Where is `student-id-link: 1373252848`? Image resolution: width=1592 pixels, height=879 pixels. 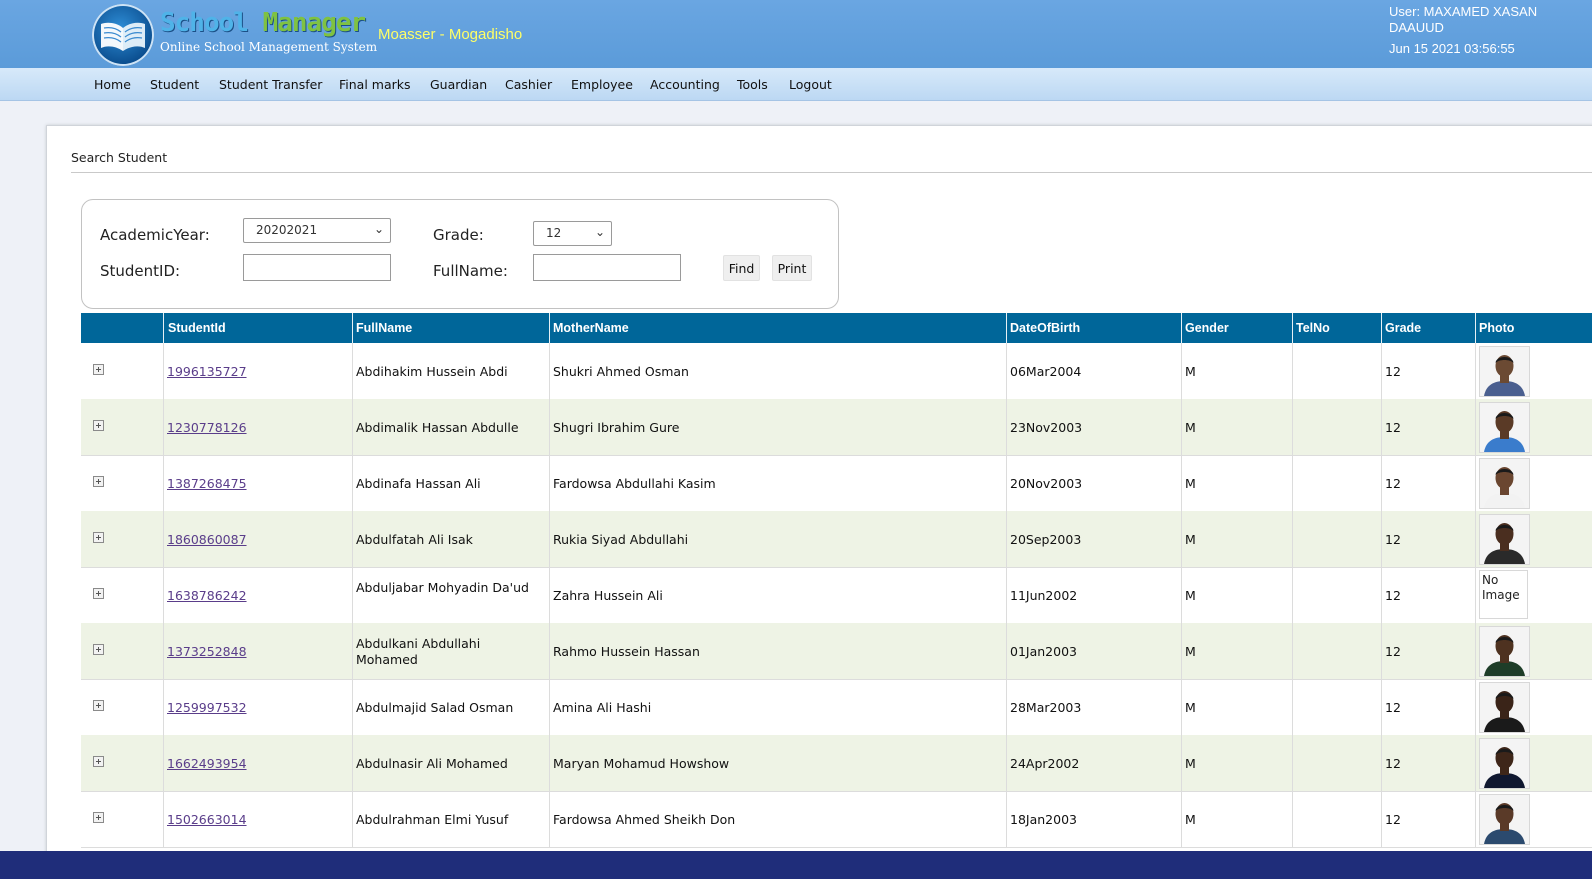 student-id-link: 1373252848 is located at coordinates (207, 651).